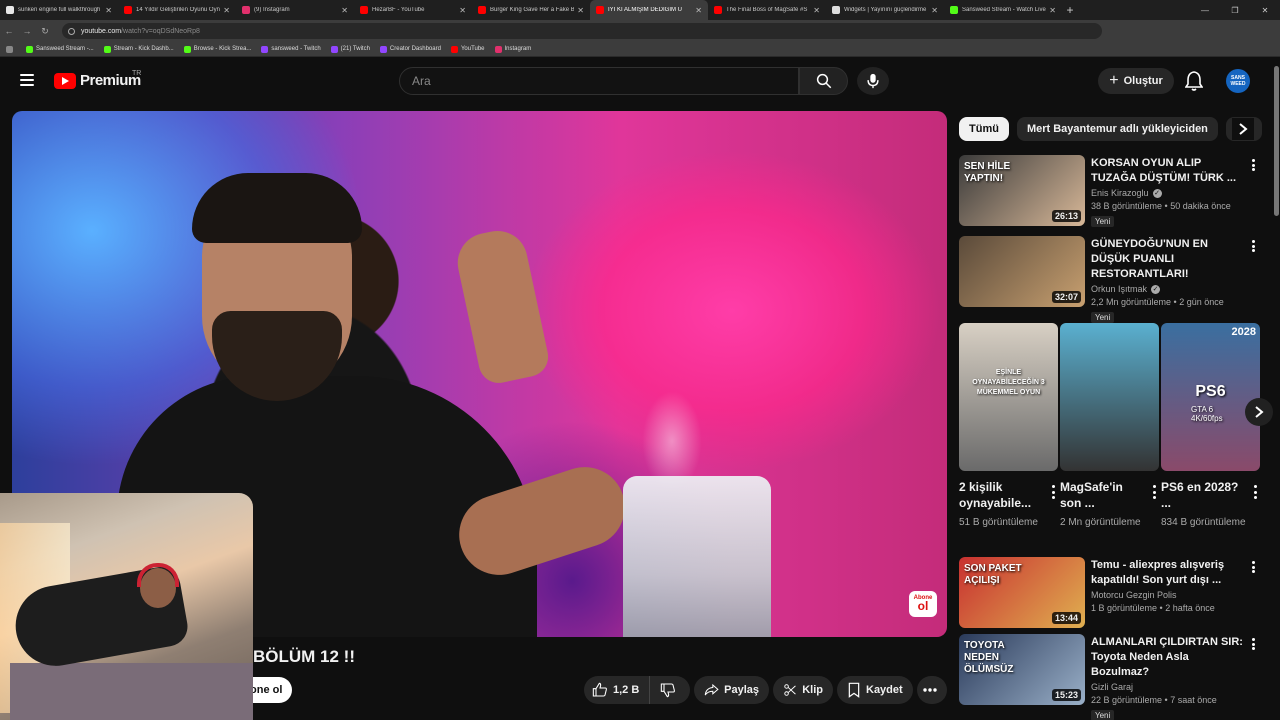  Describe the element at coordinates (531, 10) in the screenshot. I see `browser-tab: Burger King Gave Her a Fake Bu ✕` at that location.